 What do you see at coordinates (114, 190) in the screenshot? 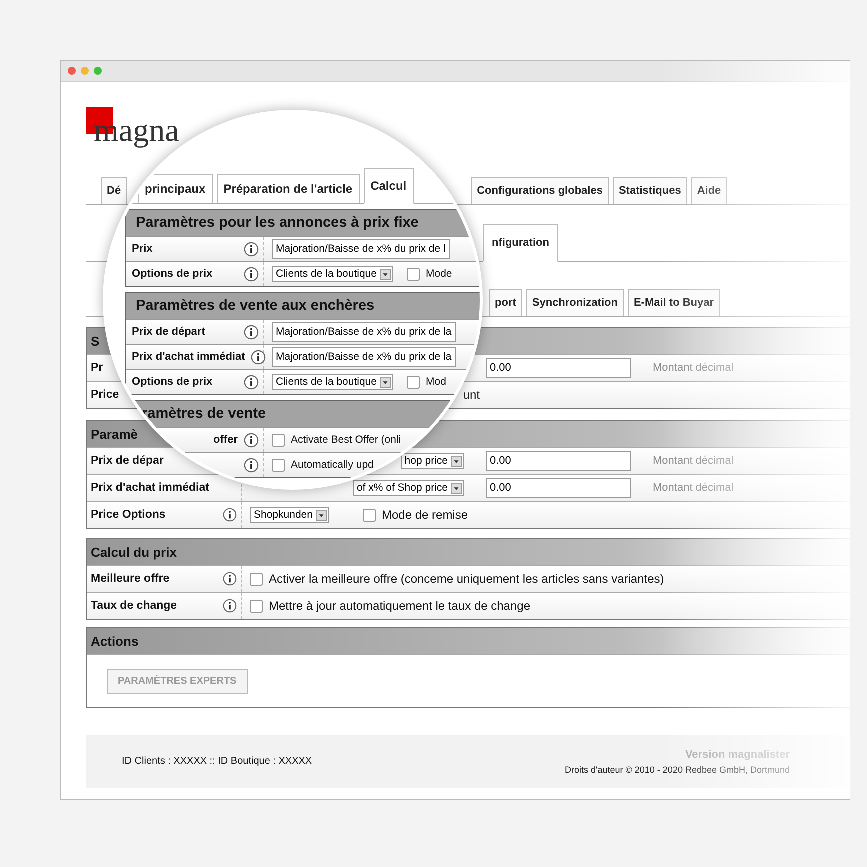
I see `tab: Dé` at bounding box center [114, 190].